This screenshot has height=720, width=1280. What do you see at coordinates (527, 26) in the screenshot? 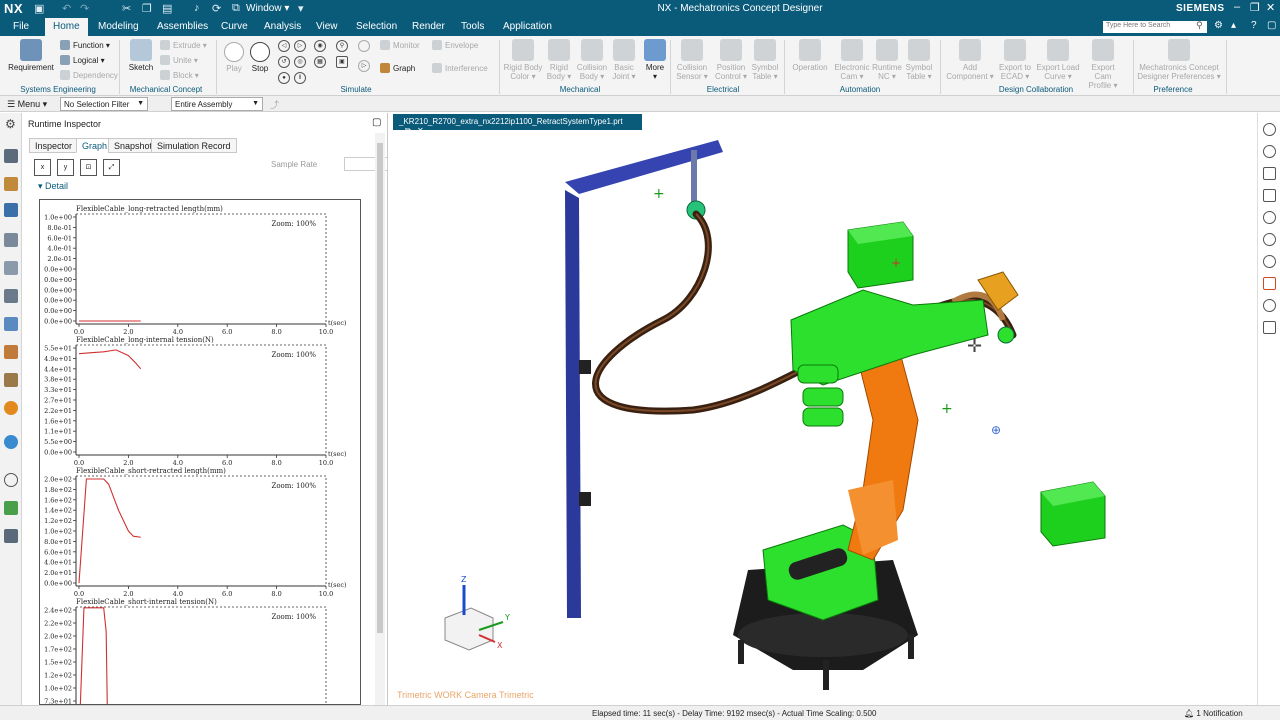
I see `tab-application: Application` at bounding box center [527, 26].